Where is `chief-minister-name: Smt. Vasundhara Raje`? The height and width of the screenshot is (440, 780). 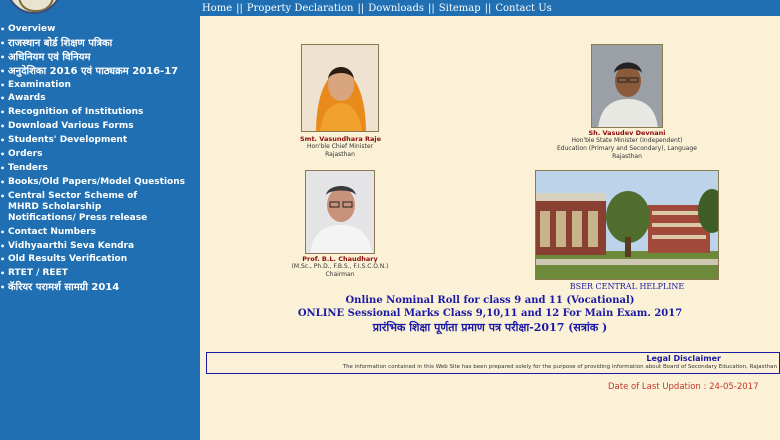
chief-minister-name: Smt. Vasundhara Raje is located at coordinates (341, 139).